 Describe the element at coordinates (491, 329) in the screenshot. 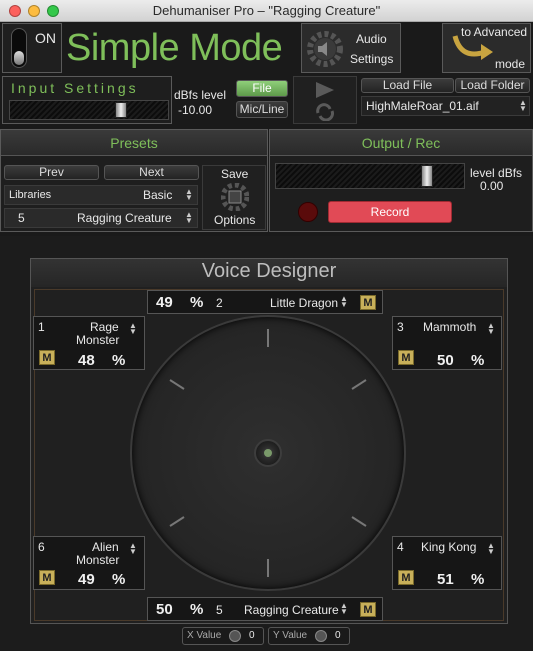

I see `slot-tr-arrows-icon: ▲ ▼` at that location.